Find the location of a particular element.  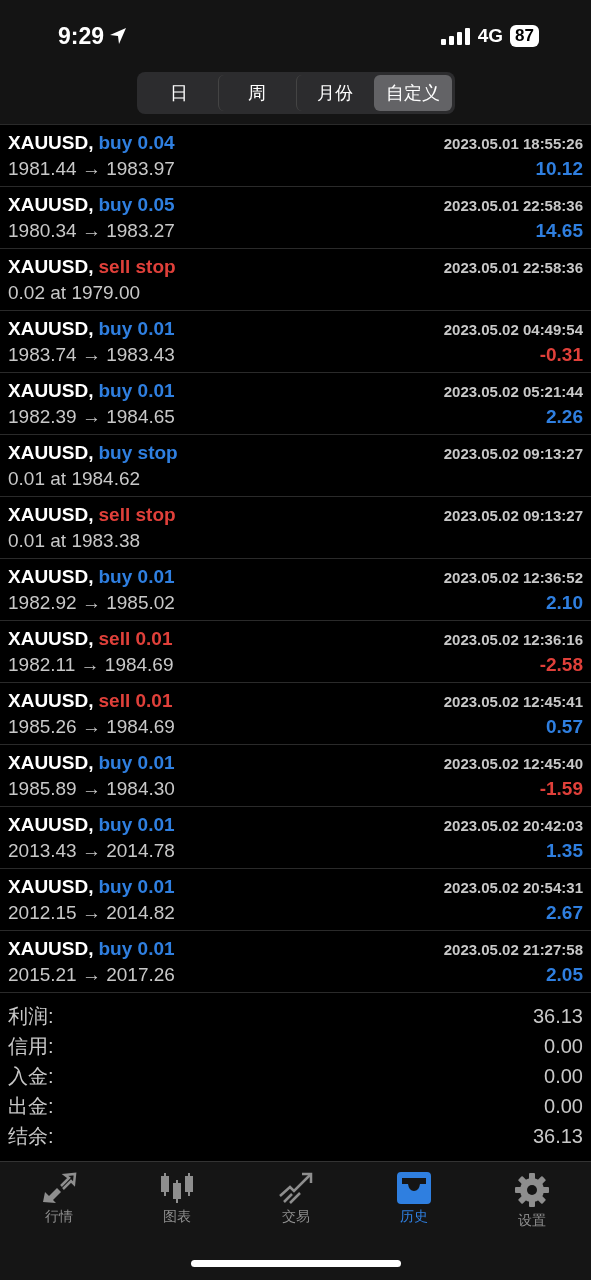

deal-prices: 1980.34 → 1983.27 is located at coordinates (91, 230).